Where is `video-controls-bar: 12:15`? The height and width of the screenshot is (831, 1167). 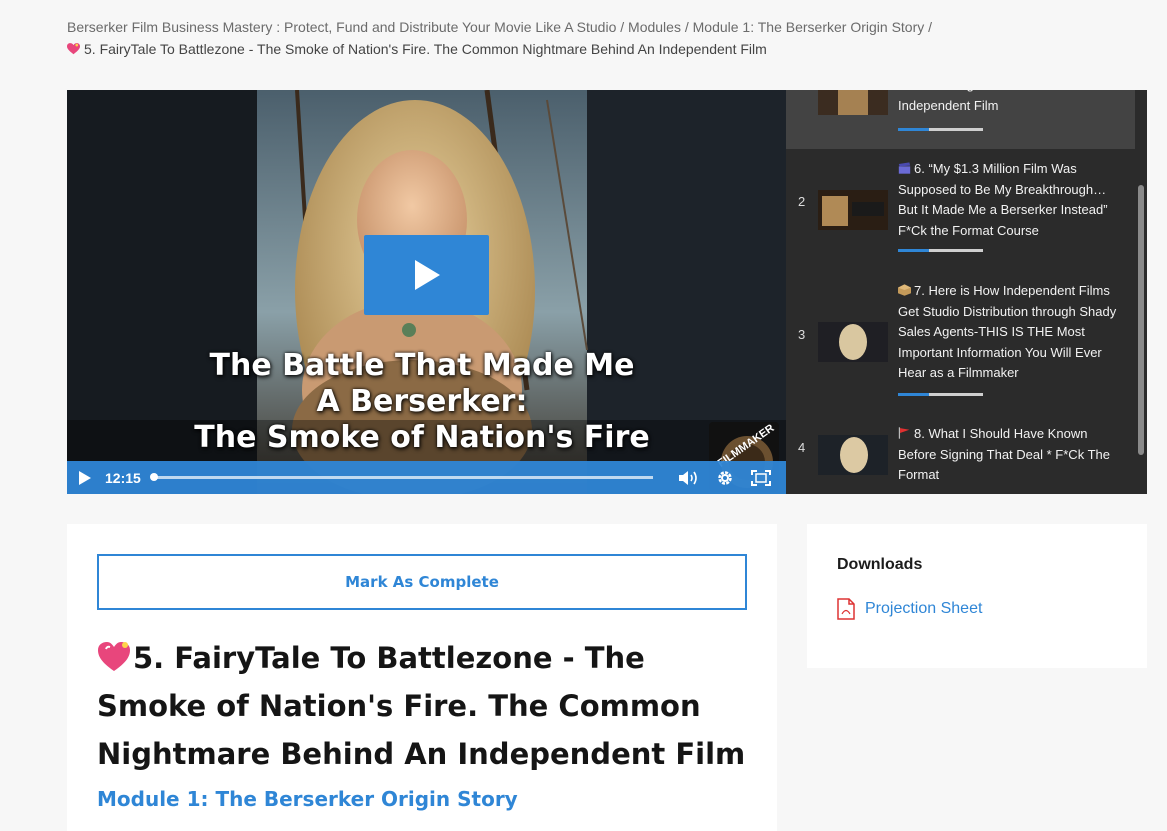
video-controls-bar: 12:15 is located at coordinates (426, 477).